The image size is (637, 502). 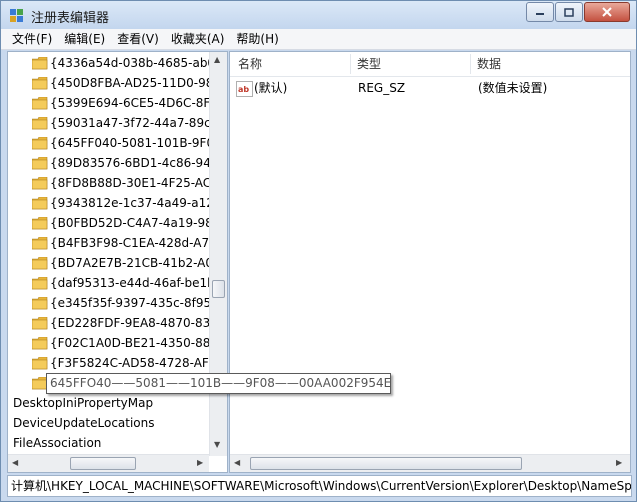 I want to click on close-icon, so click(x=607, y=12).